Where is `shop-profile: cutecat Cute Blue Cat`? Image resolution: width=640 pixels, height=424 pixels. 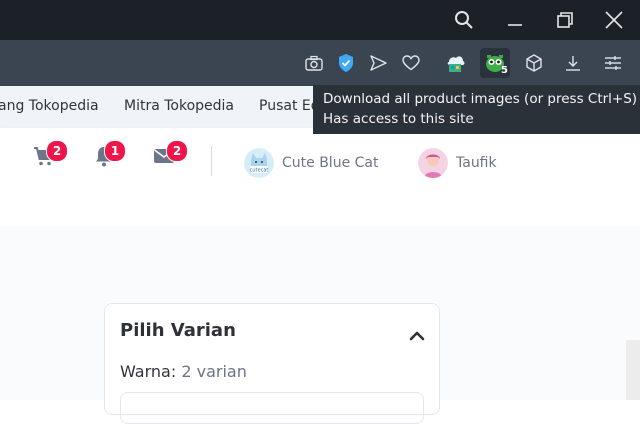
shop-profile: cutecat Cute Blue Cat is located at coordinates (311, 163).